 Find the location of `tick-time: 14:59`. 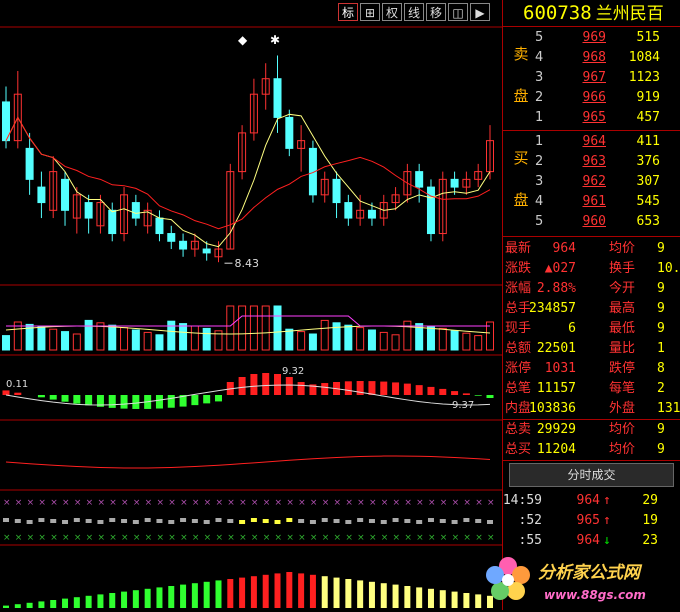

tick-time: 14:59 is located at coordinates (522, 500).